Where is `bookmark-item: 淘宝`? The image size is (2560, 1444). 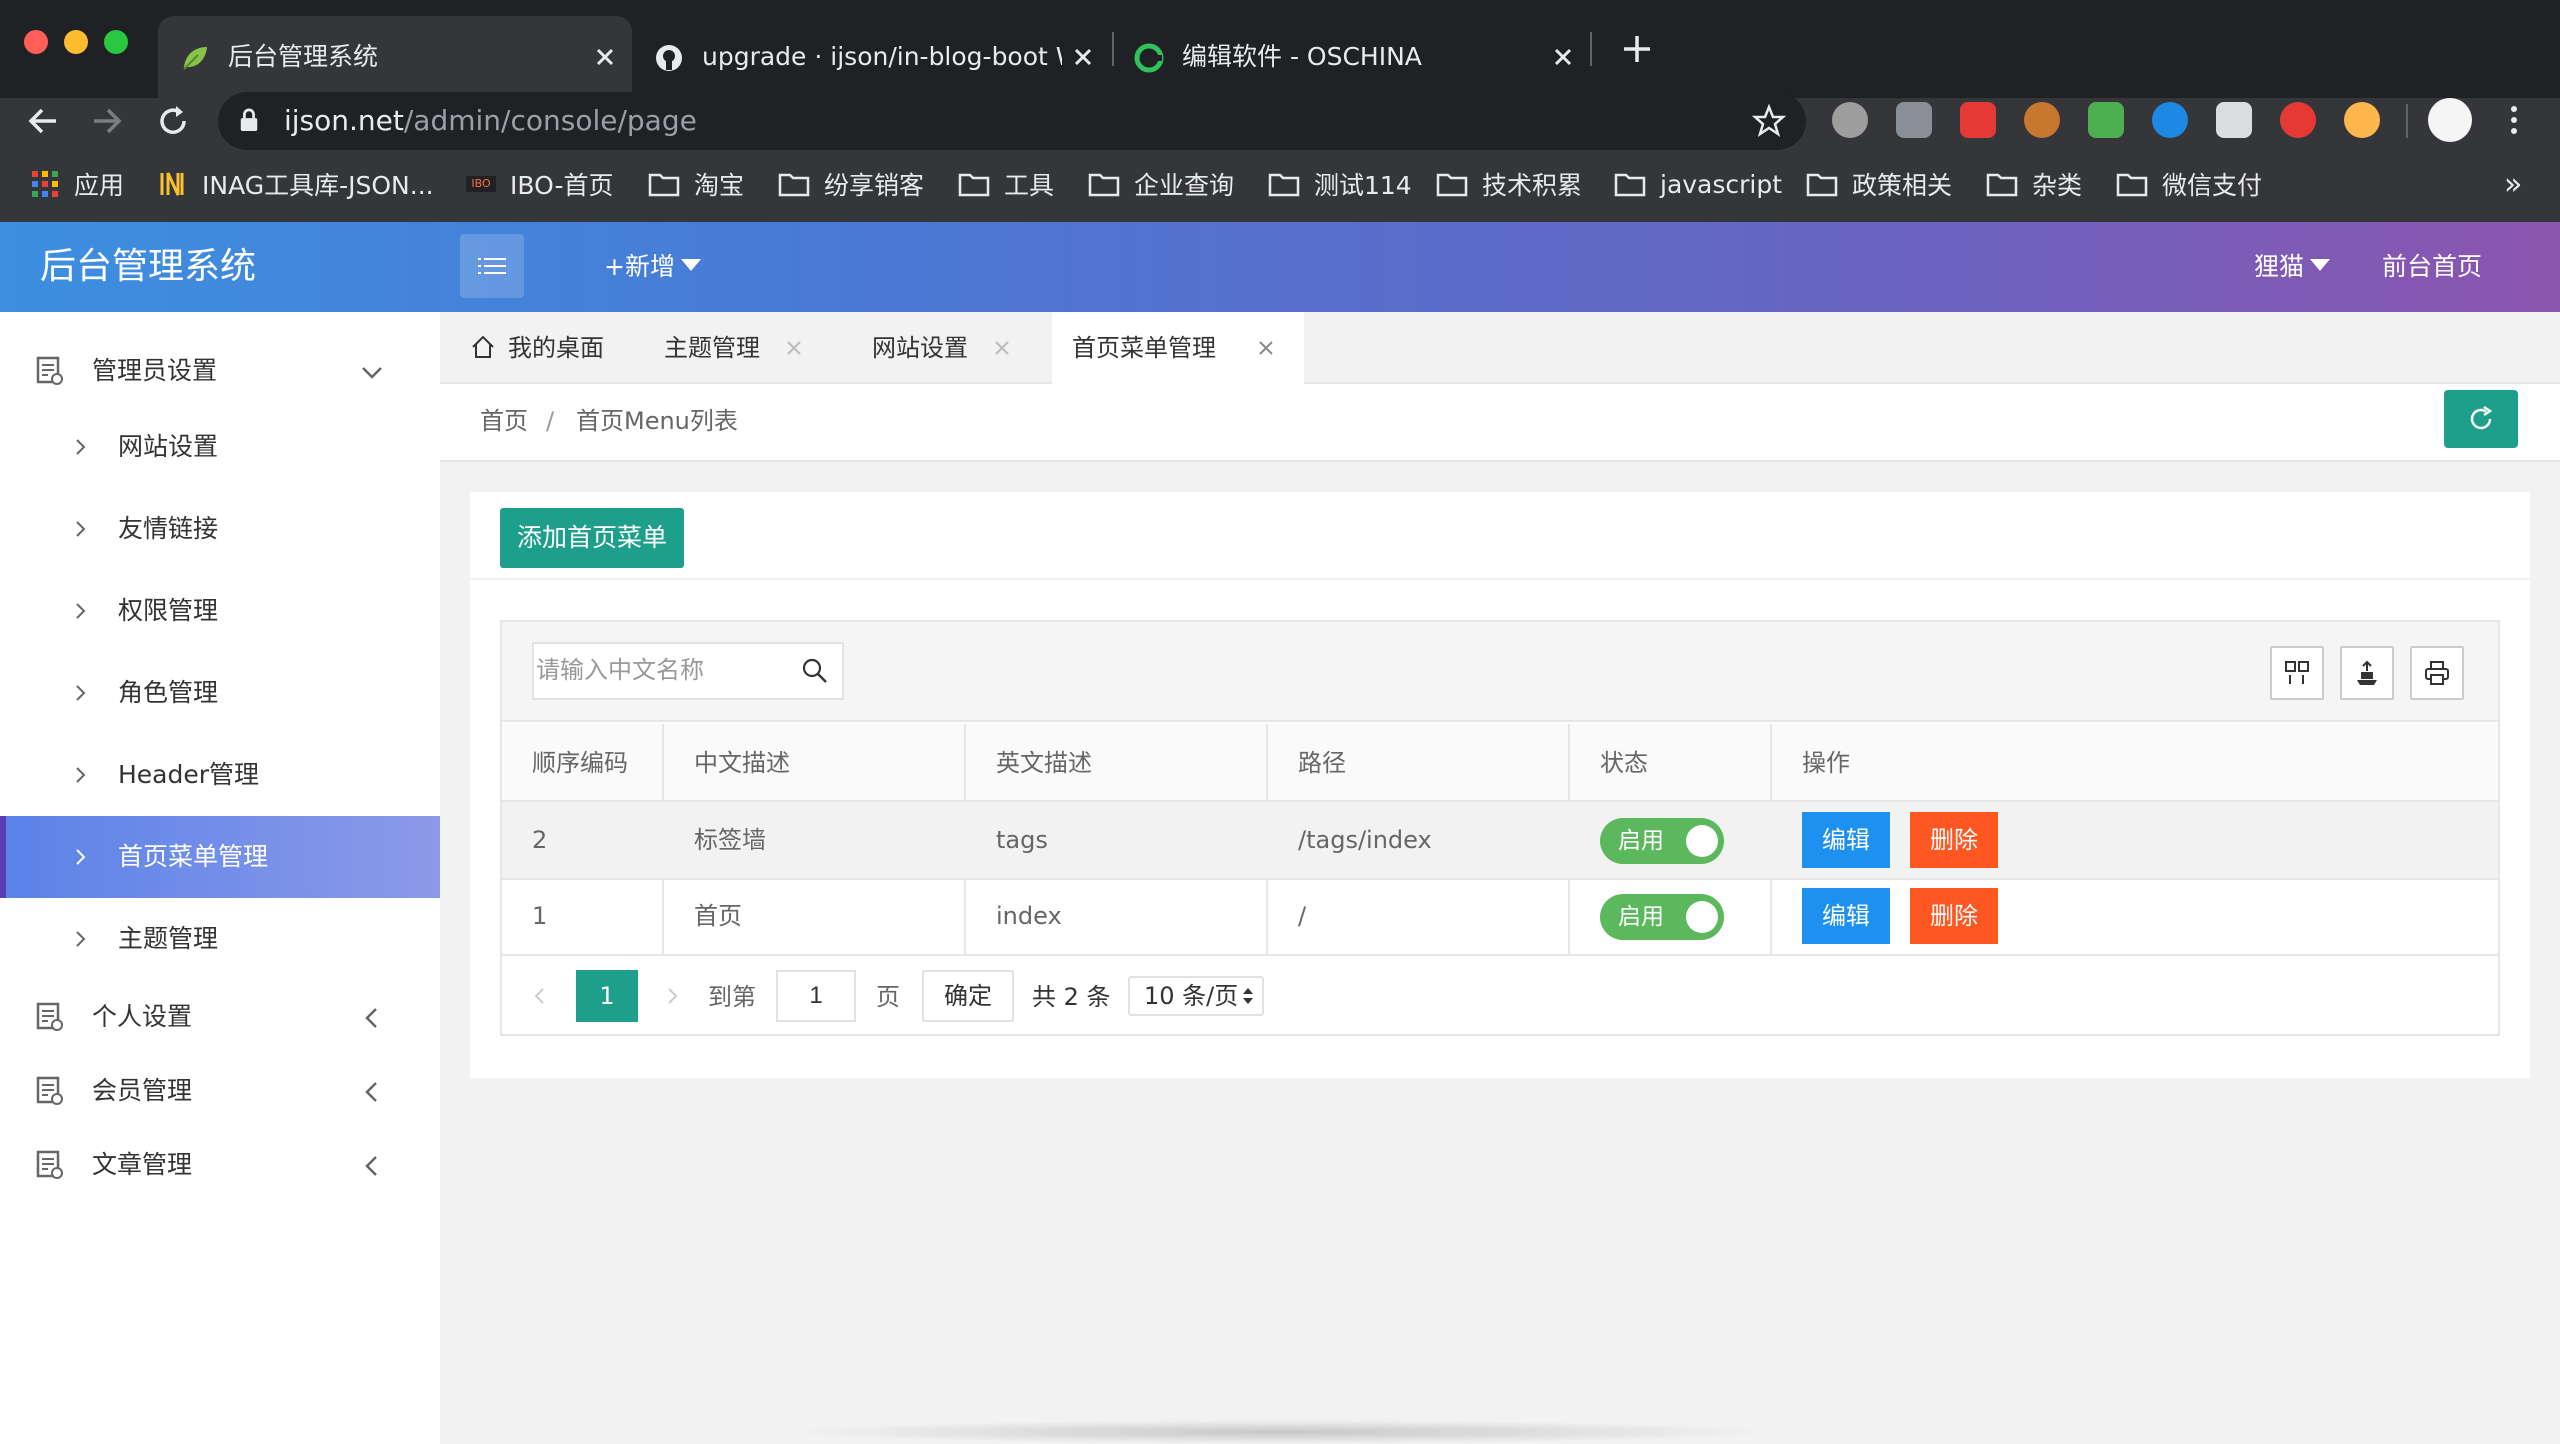 bookmark-item: 淘宝 is located at coordinates (696, 184).